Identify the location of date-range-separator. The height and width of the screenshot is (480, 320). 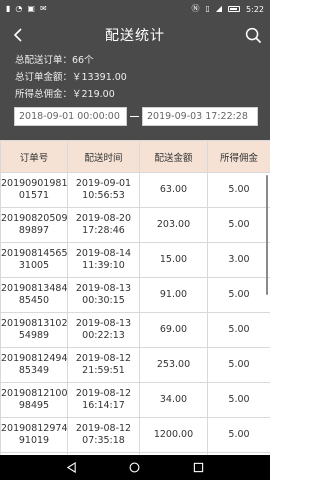
(134, 116).